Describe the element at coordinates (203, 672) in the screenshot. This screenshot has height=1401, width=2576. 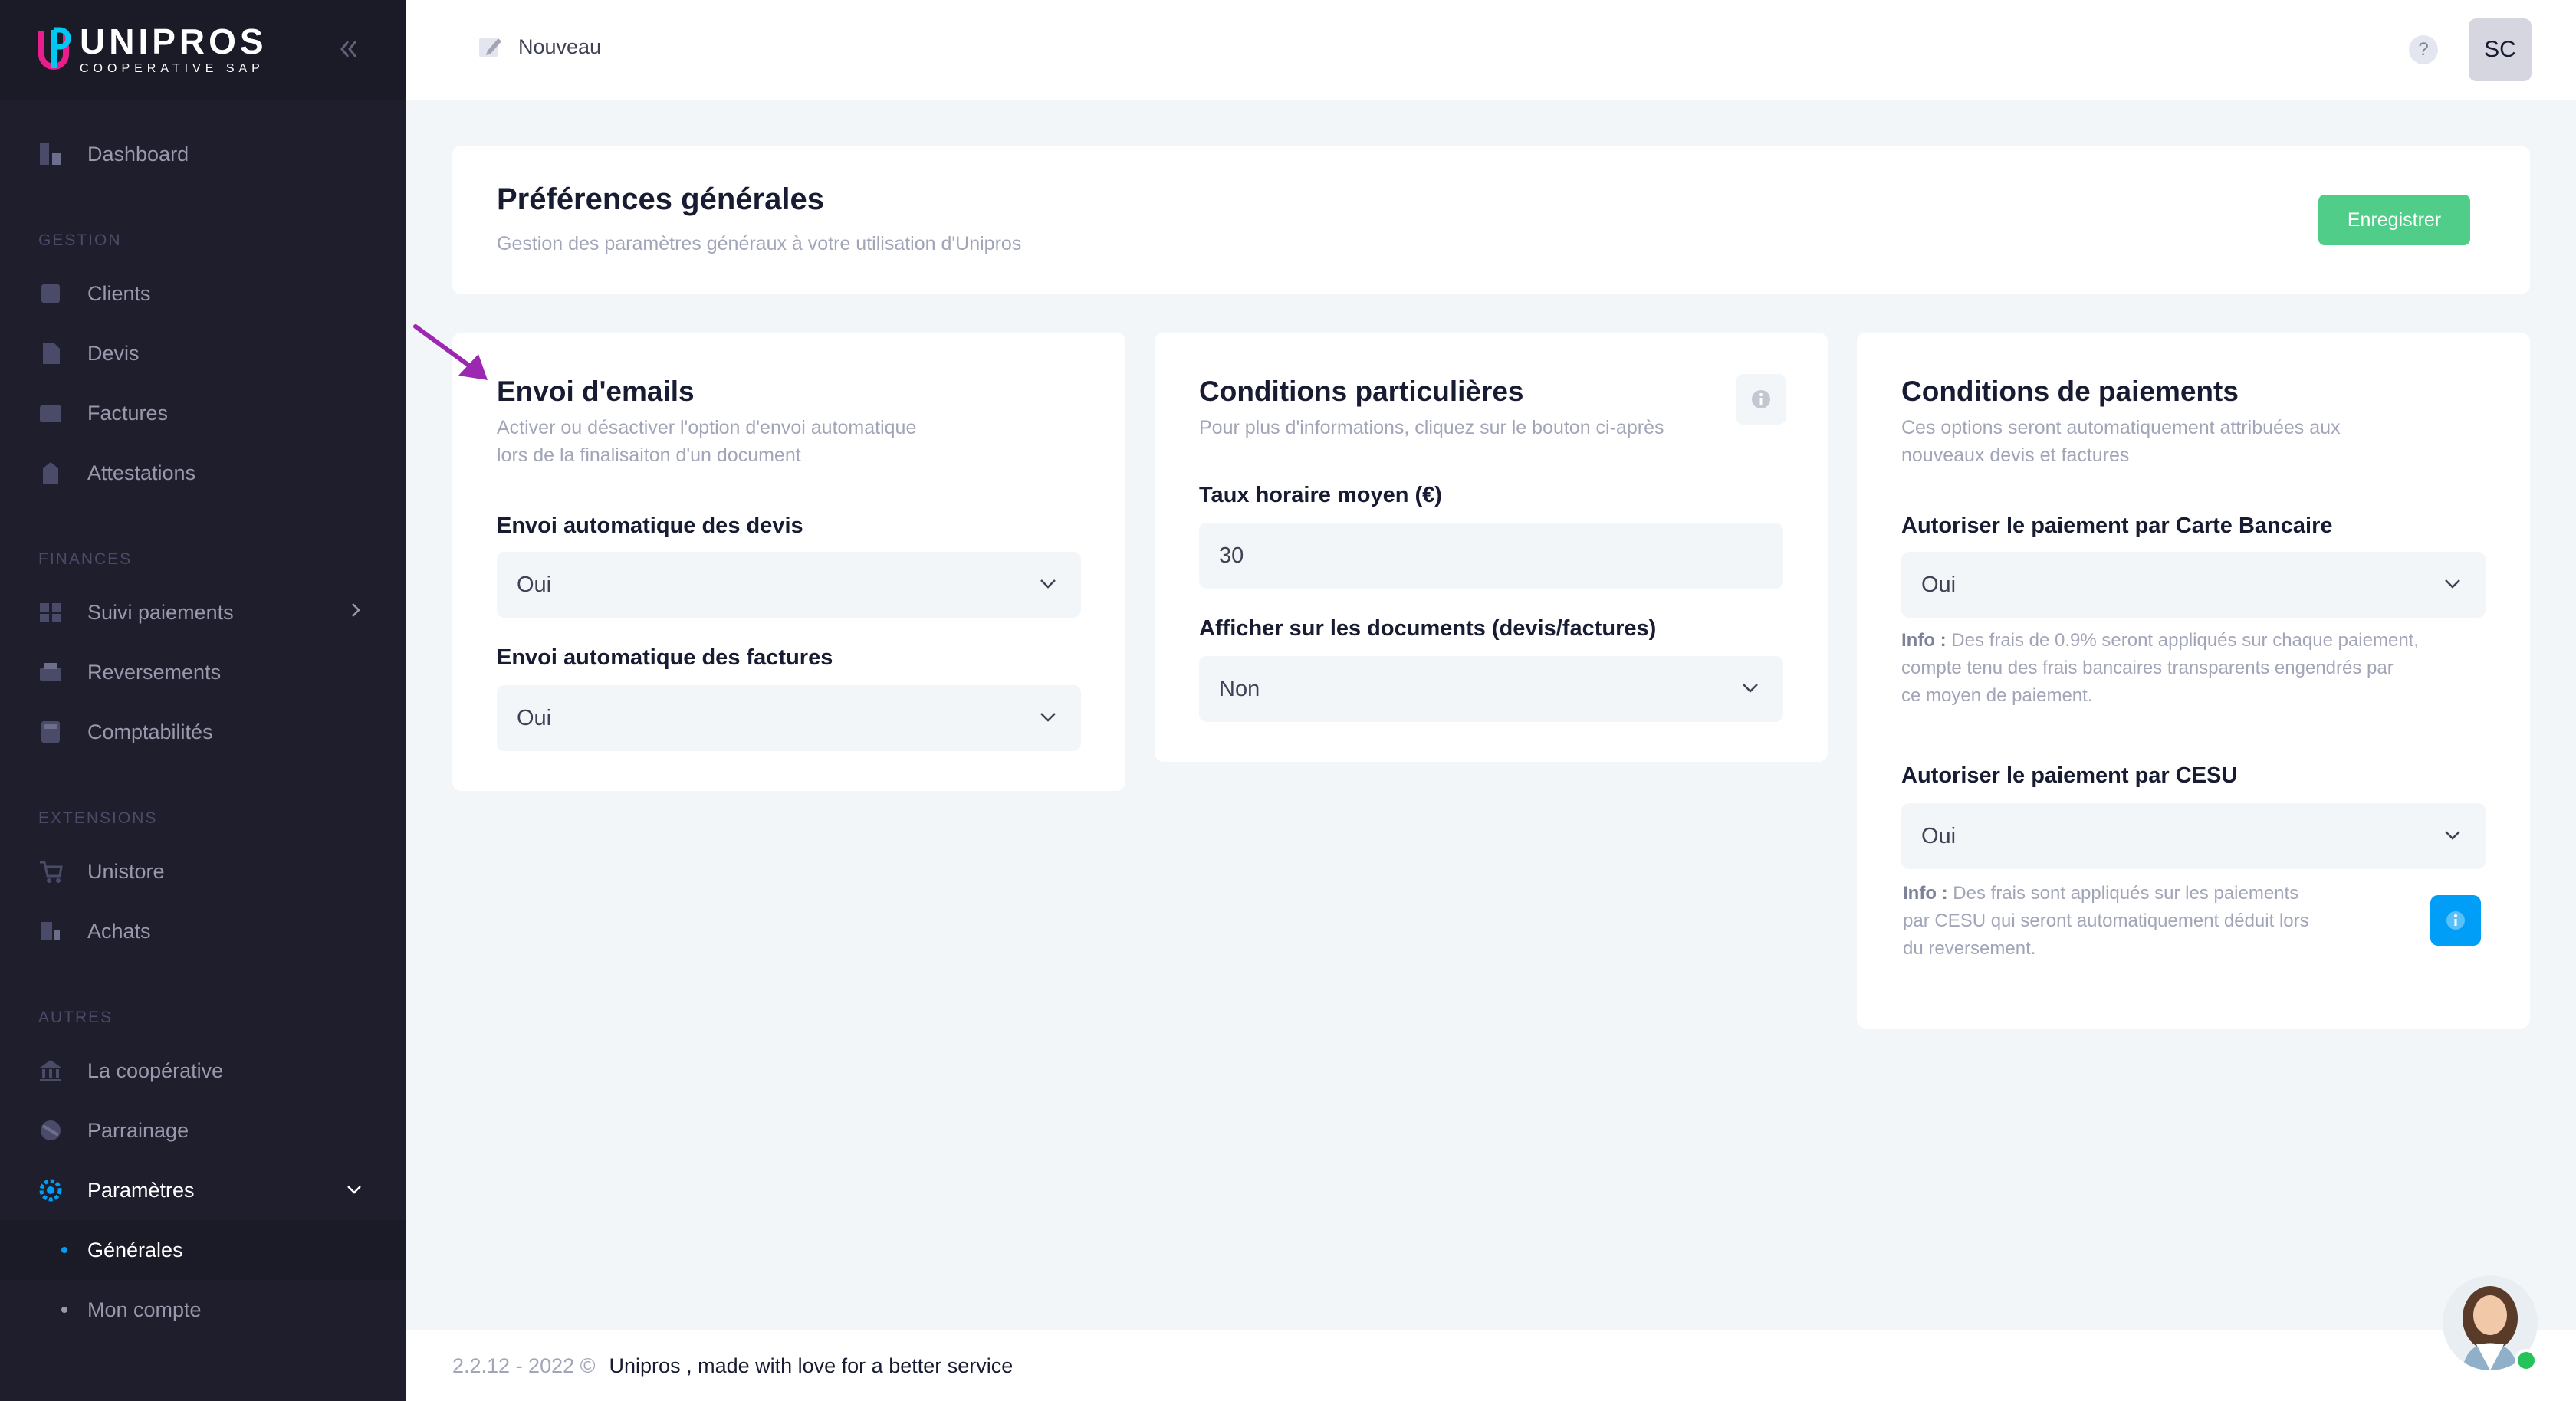
I see `sidebar-item-reversements: Reversements` at that location.